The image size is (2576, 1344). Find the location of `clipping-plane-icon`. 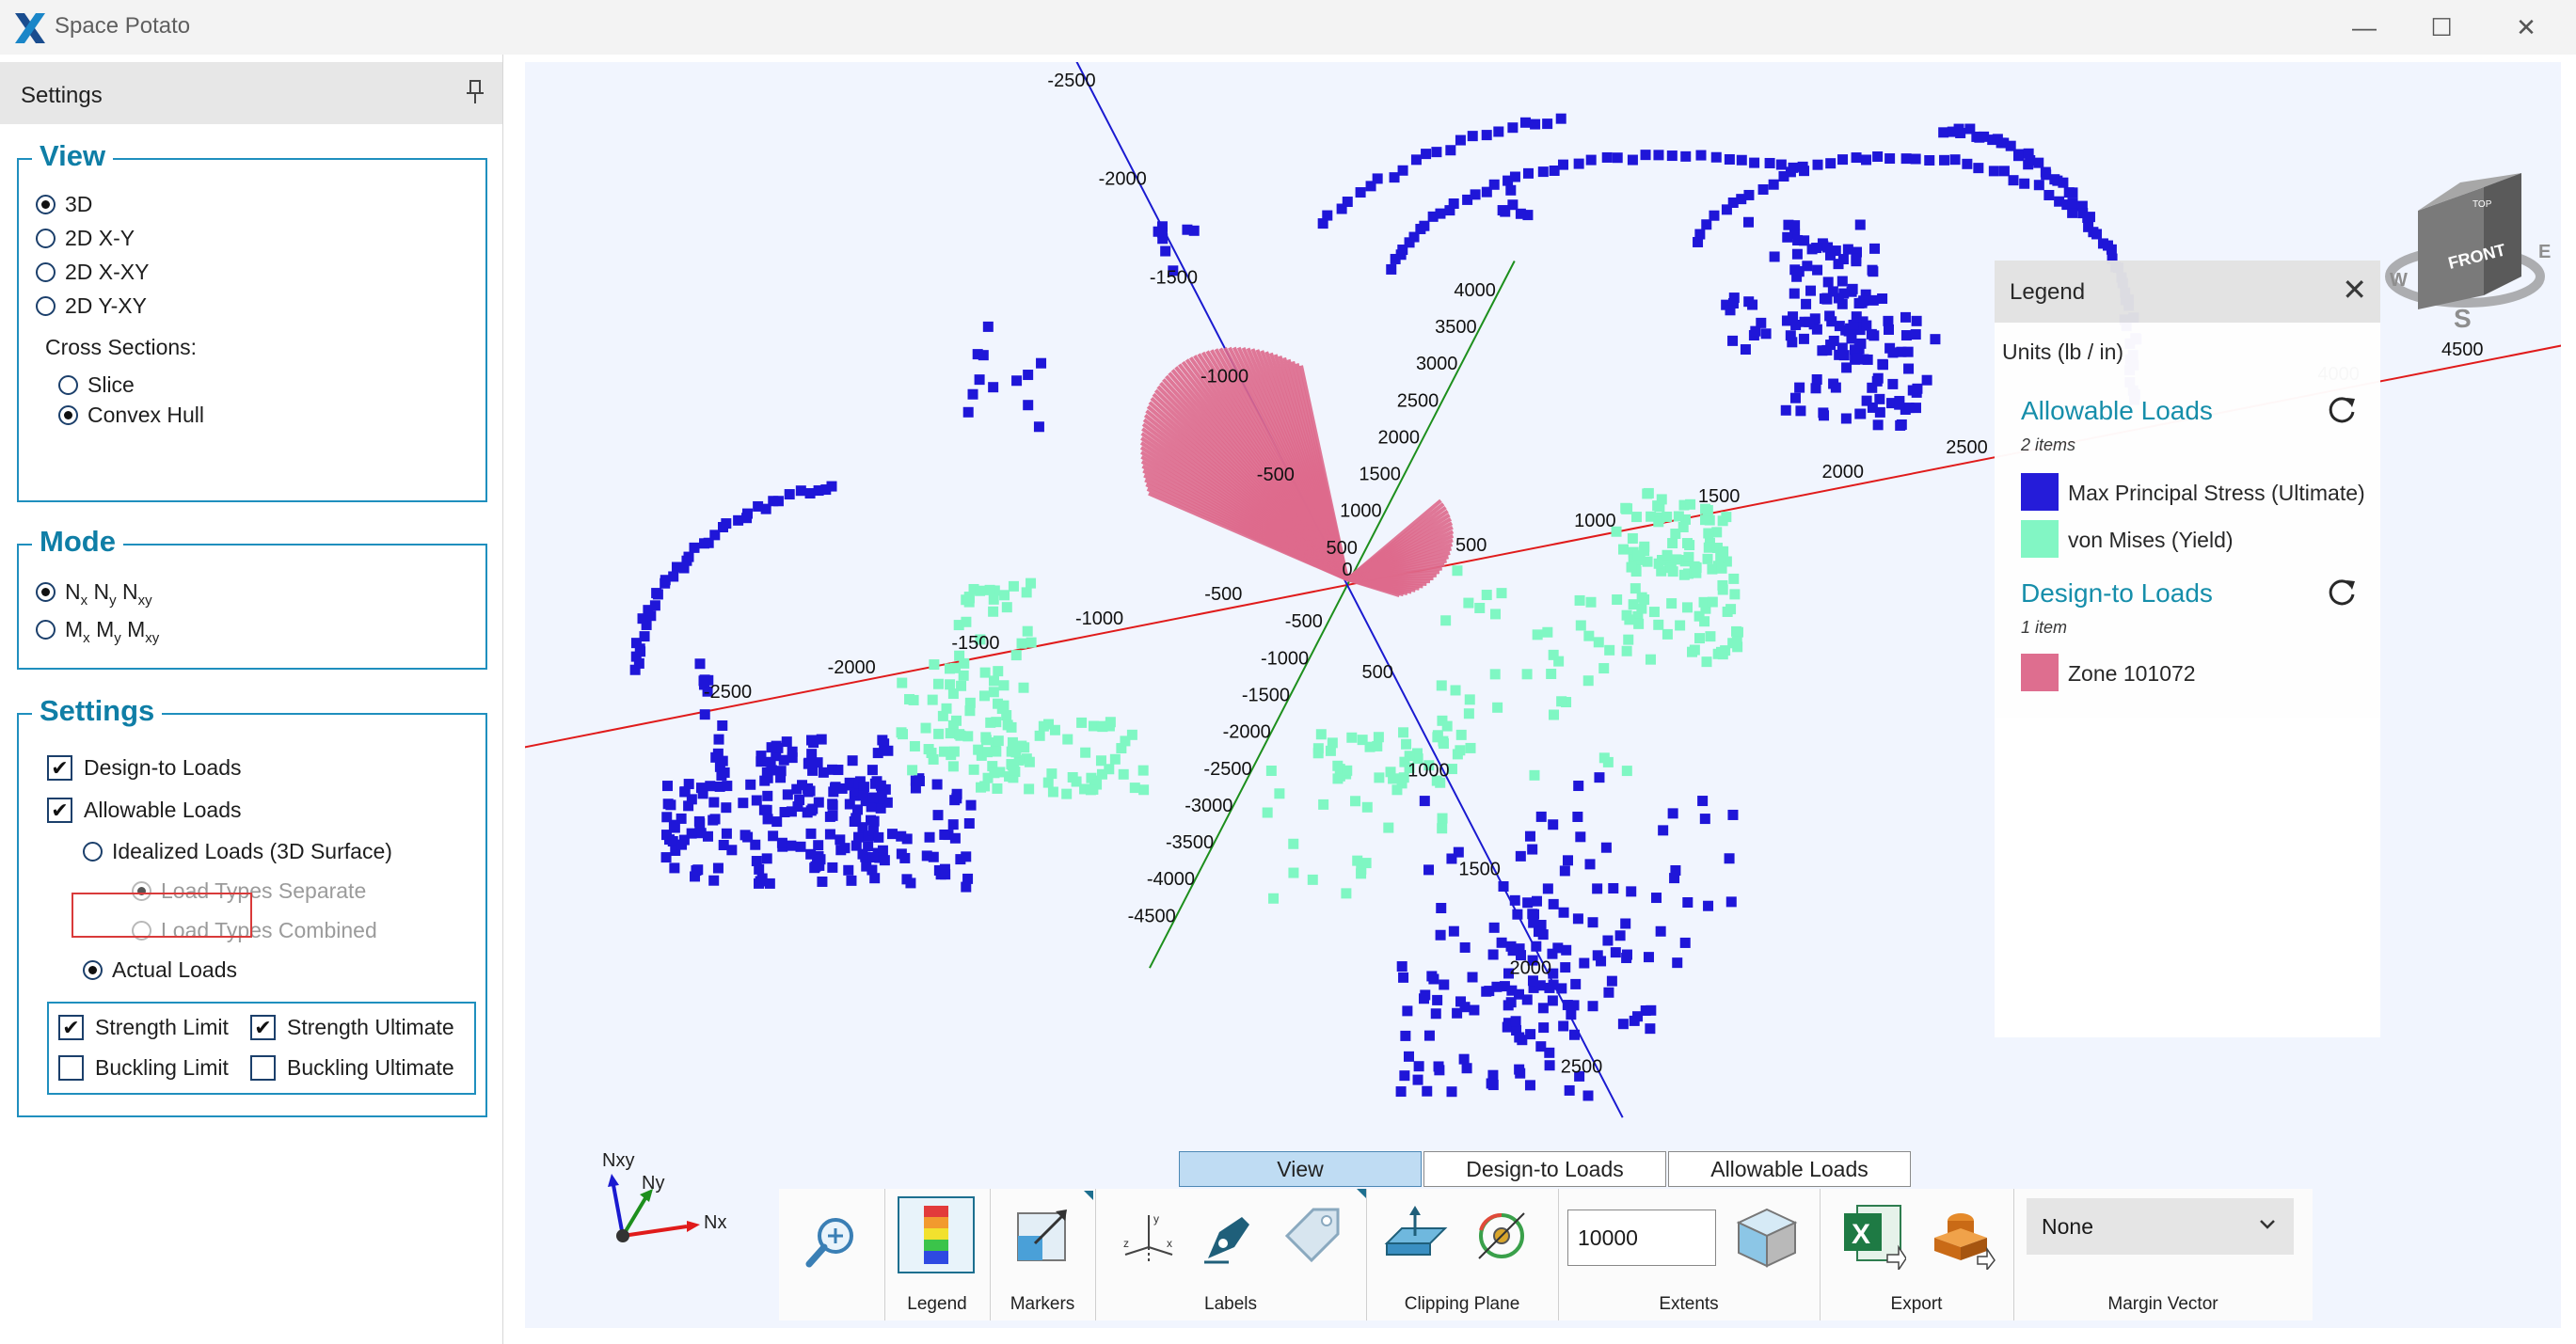

clipping-plane-icon is located at coordinates (1416, 1237).